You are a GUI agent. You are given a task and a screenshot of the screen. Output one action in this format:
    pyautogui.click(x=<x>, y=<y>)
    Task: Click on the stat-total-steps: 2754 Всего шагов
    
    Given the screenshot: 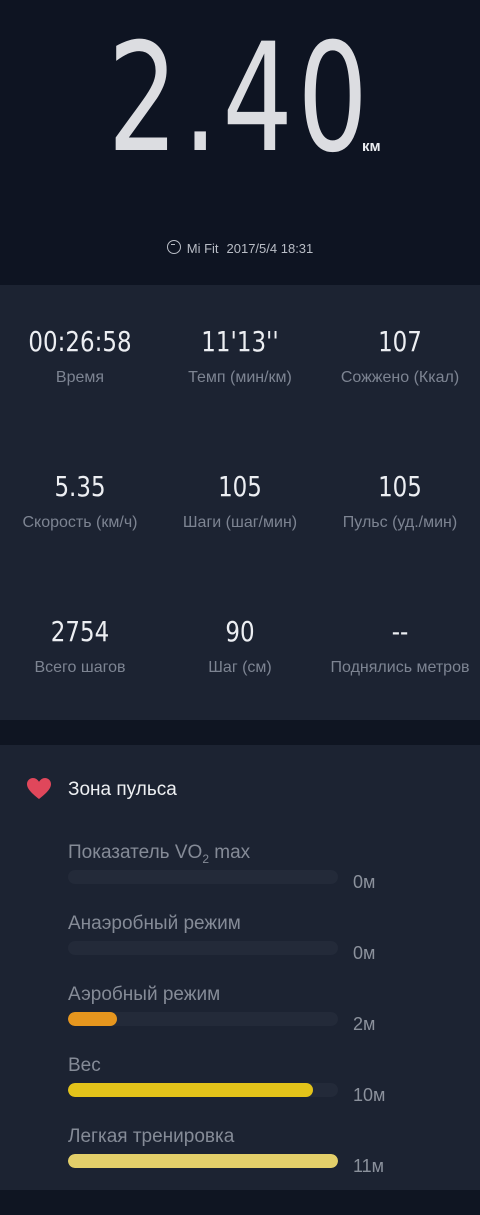 What is the action you would take?
    pyautogui.click(x=80, y=646)
    